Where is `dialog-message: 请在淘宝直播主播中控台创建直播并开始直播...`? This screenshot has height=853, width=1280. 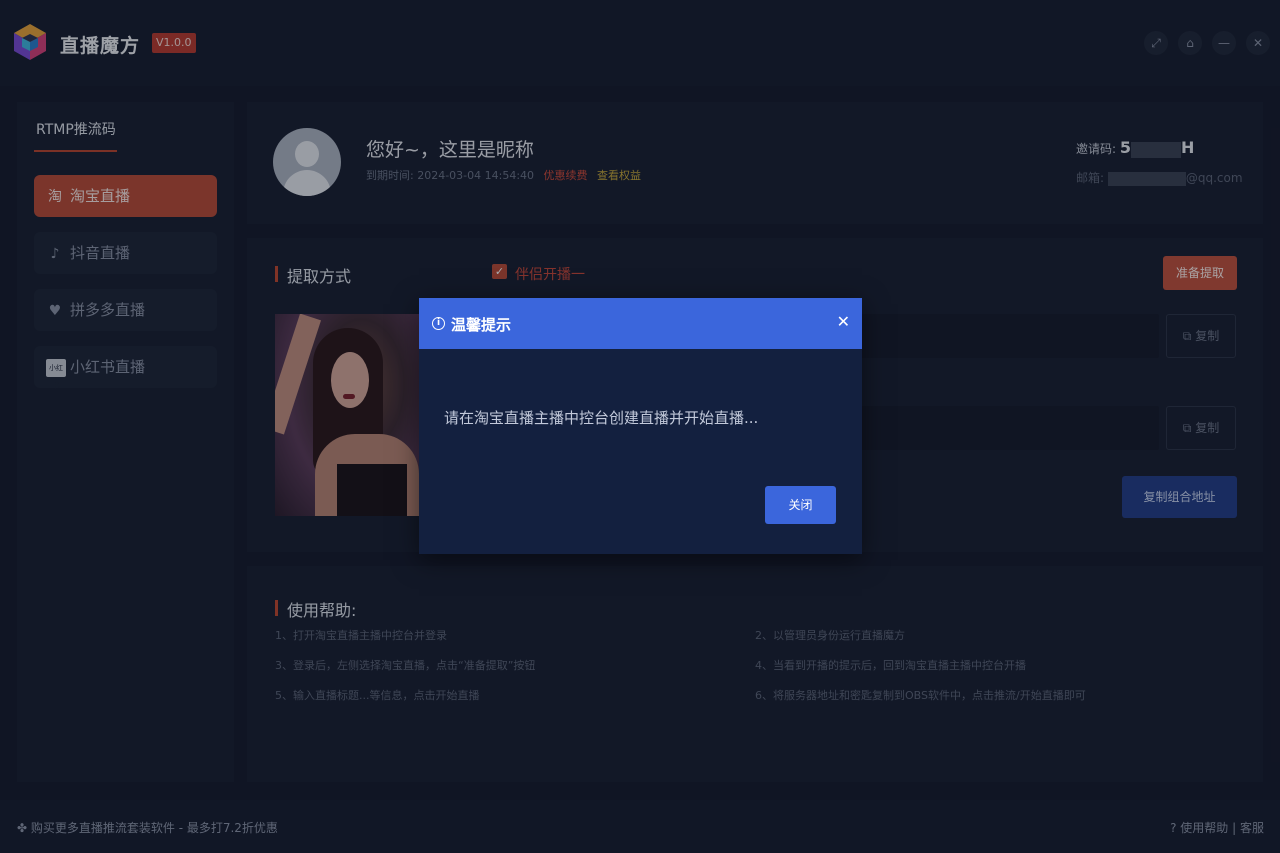 dialog-message: 请在淘宝直播主播中控台创建直播并开始直播... is located at coordinates (601, 418).